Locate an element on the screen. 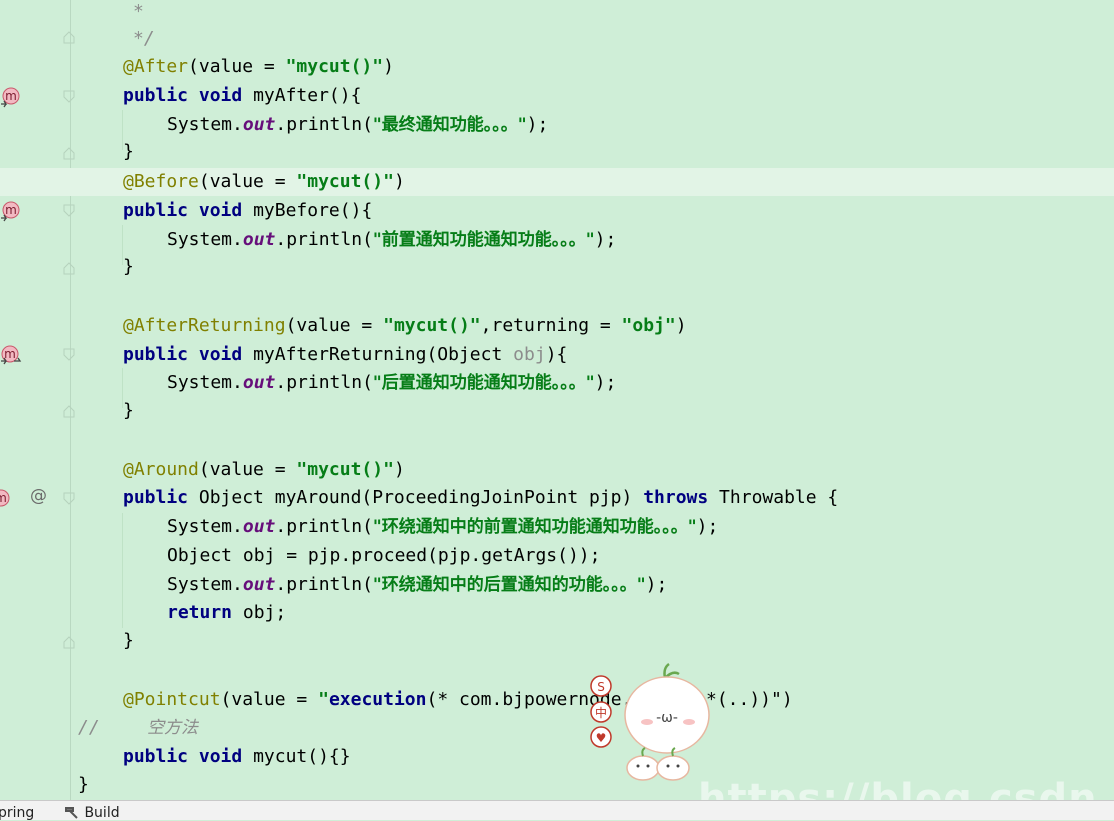  code-text: Object obj = pjp.proceed(pjp.getArgs()); is located at coordinates (384, 555).